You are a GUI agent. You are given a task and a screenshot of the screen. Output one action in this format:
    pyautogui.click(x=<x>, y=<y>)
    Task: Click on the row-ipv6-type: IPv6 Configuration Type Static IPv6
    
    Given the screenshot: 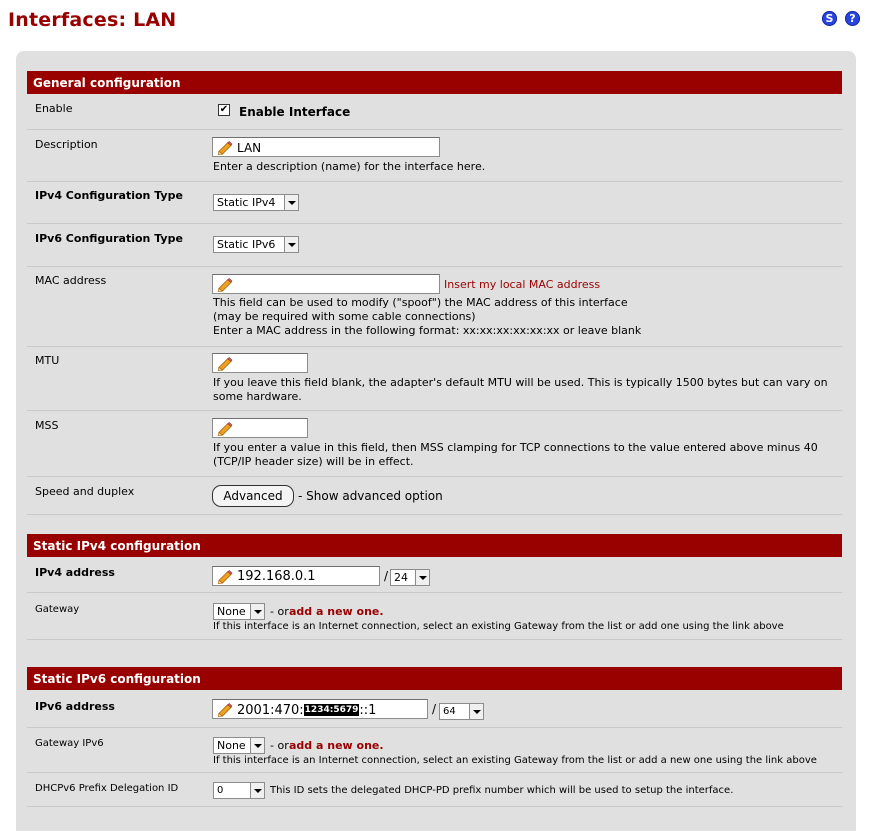 What is the action you would take?
    pyautogui.click(x=434, y=245)
    